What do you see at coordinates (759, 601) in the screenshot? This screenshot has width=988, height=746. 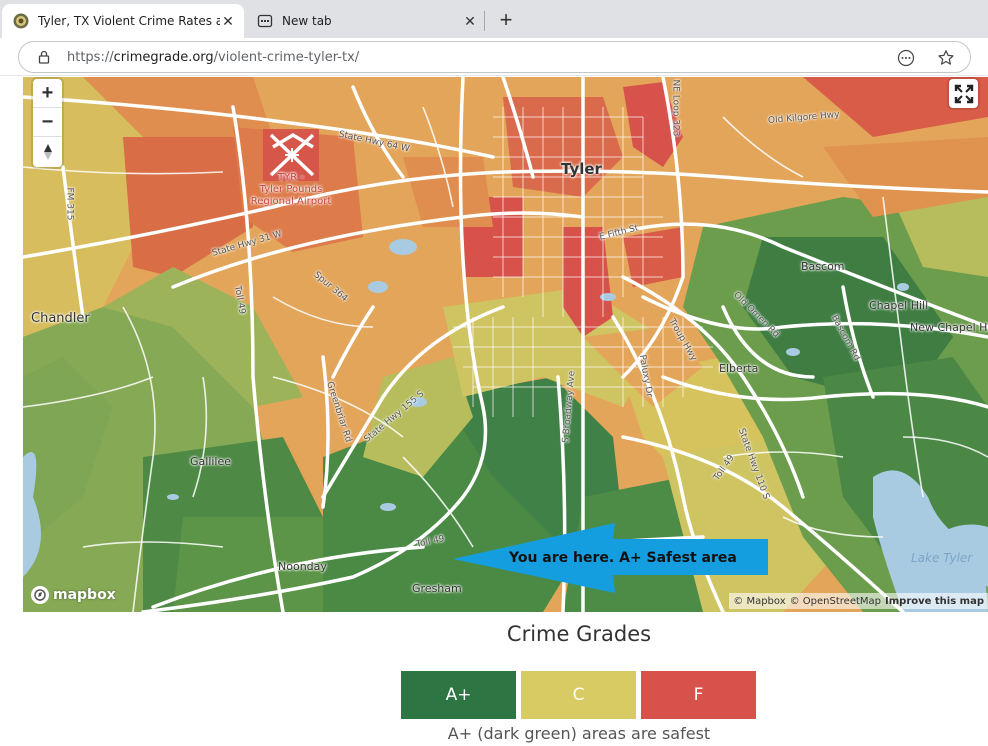 I see `attribution-mapbox-link: © Mapbox` at bounding box center [759, 601].